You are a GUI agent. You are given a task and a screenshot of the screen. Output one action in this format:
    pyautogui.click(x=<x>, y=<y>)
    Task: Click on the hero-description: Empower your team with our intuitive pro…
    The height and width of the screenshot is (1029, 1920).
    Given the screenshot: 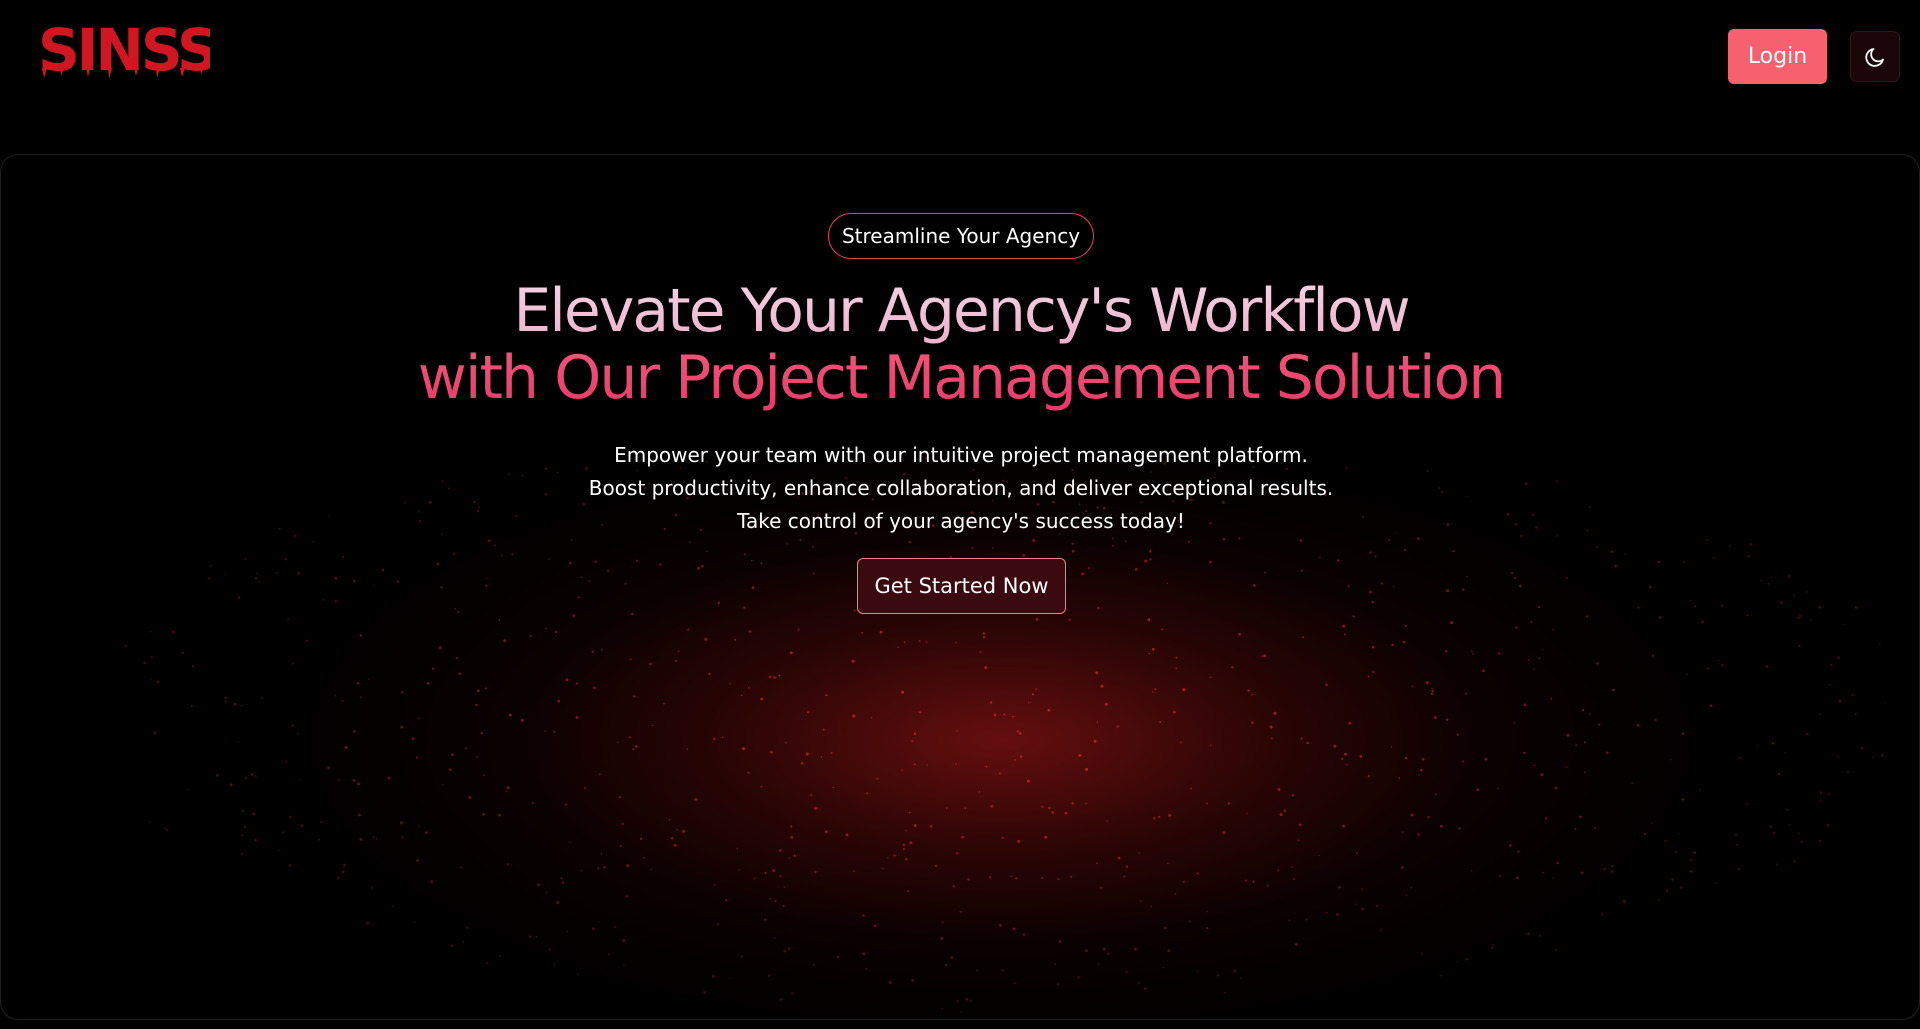 What is the action you would take?
    pyautogui.click(x=960, y=488)
    